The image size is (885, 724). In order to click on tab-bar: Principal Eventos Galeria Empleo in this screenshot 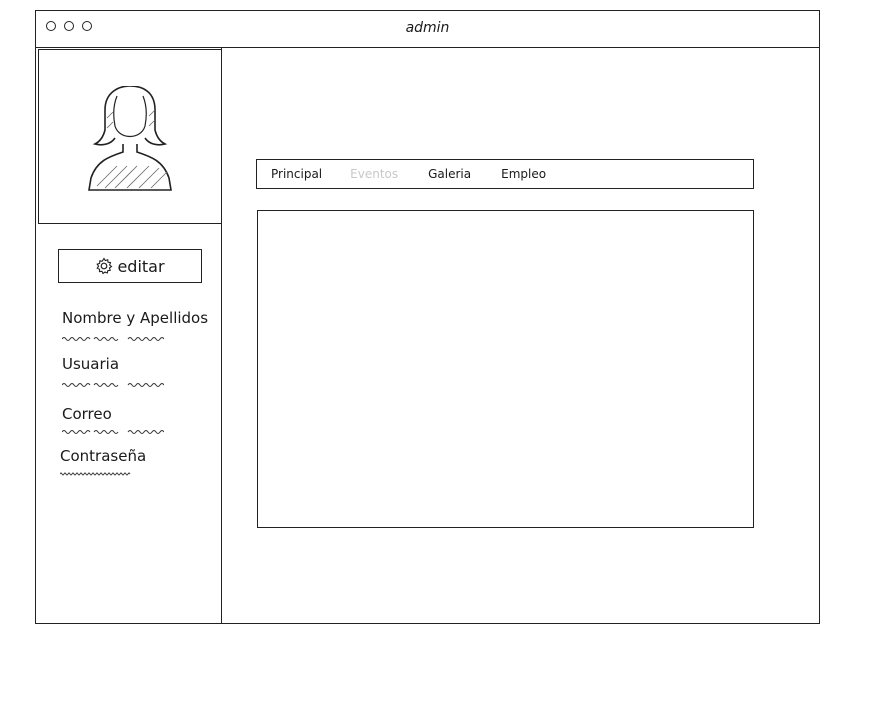, I will do `click(505, 174)`.